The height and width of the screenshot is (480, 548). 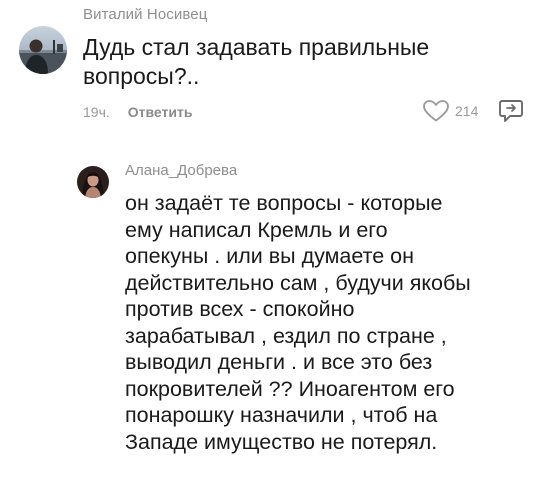 I want to click on comment-text-line: вопросы?.., so click(x=141, y=76).